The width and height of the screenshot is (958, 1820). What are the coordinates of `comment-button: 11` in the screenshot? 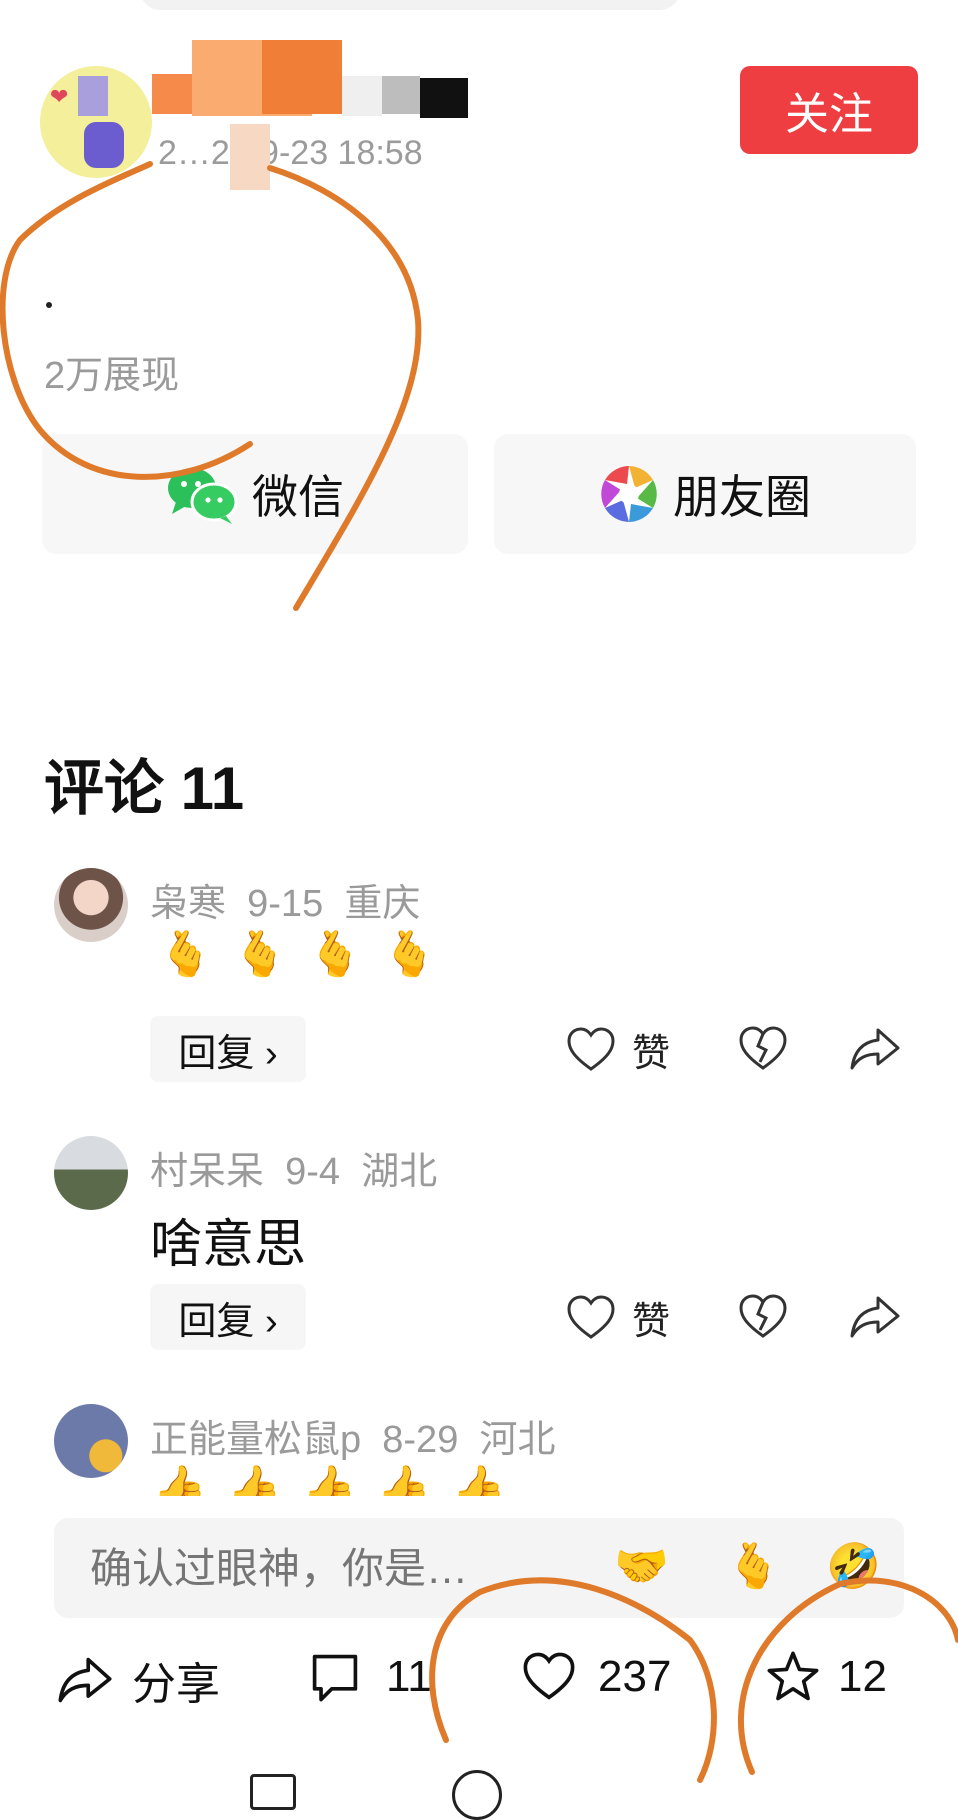 It's located at (369, 1677).